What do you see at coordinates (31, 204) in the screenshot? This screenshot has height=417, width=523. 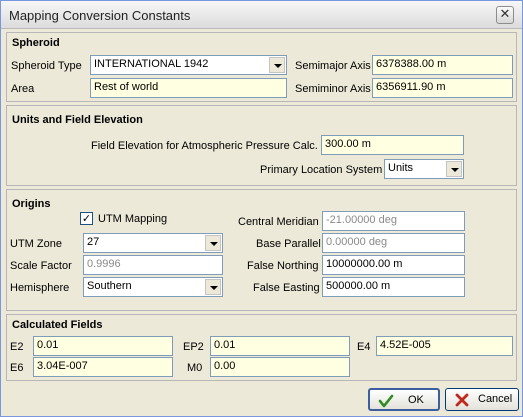 I see `origins-heading: Origins` at bounding box center [31, 204].